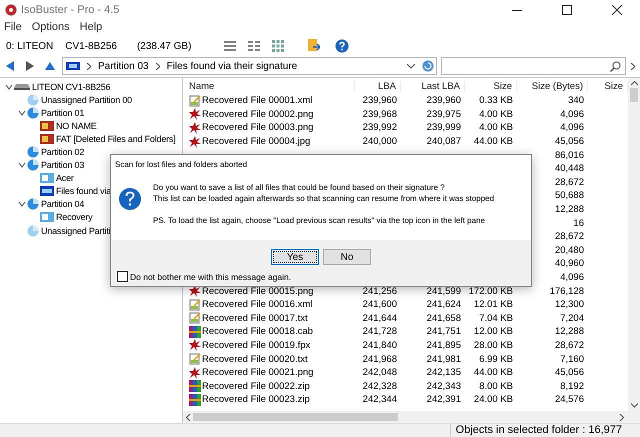  Describe the element at coordinates (258, 372) in the screenshot. I see `file-name: Recovered File 00021.png` at that location.